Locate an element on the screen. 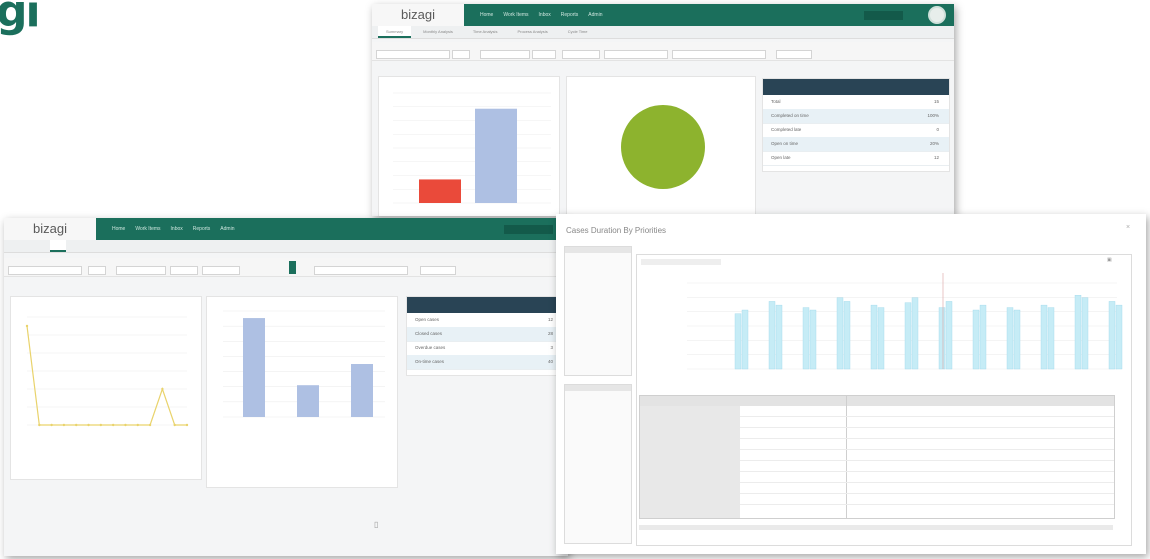 The height and width of the screenshot is (559, 1150). filter-panel is located at coordinates (598, 311).